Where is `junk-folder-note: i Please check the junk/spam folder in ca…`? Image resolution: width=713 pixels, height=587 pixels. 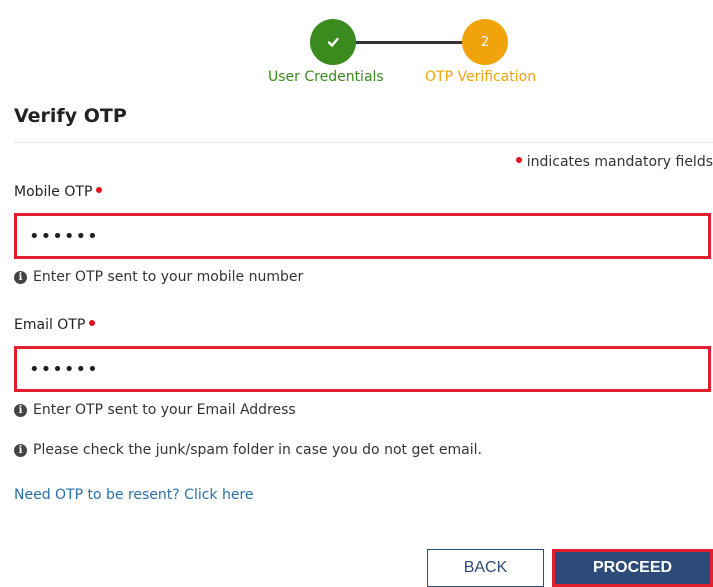 junk-folder-note: i Please check the junk/spam folder in ca… is located at coordinates (248, 450).